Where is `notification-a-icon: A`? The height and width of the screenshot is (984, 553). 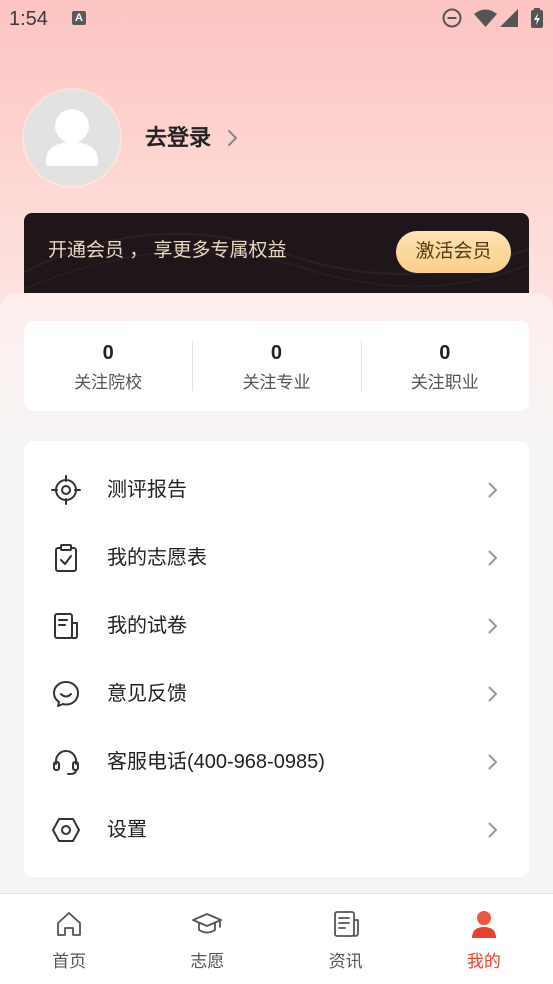 notification-a-icon: A is located at coordinates (79, 18).